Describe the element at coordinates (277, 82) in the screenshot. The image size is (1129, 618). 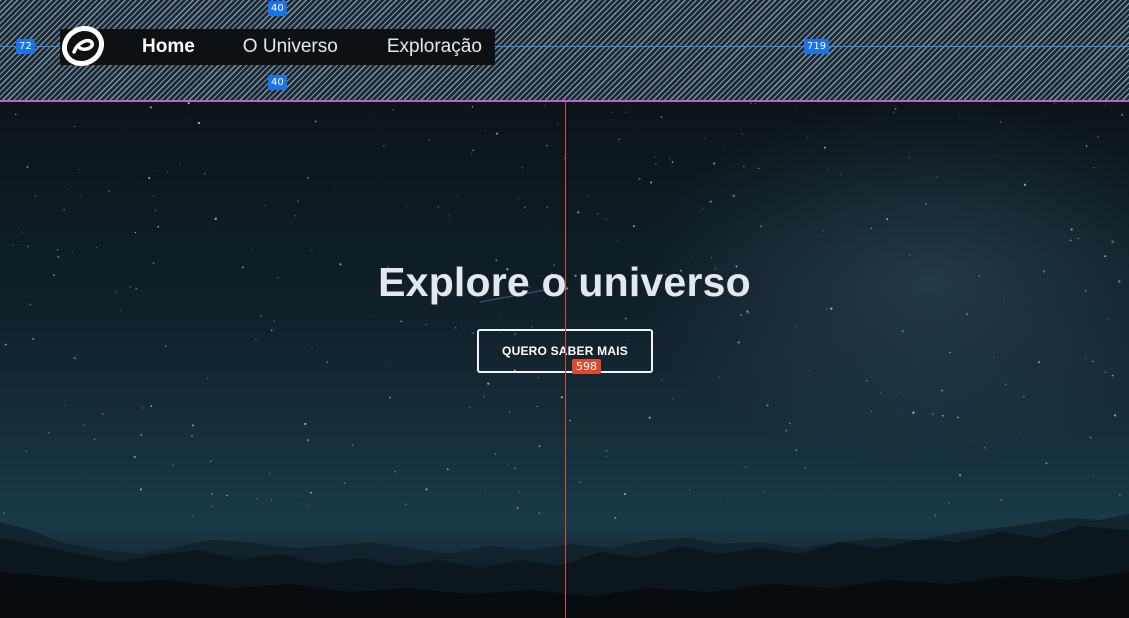
I see `bottom-gap-tag: 40` at that location.